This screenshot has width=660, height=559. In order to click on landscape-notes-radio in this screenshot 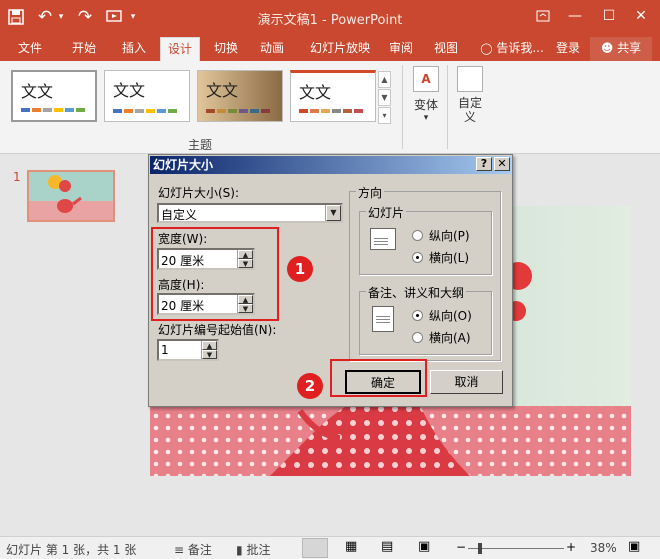, I will do `click(417, 337)`.